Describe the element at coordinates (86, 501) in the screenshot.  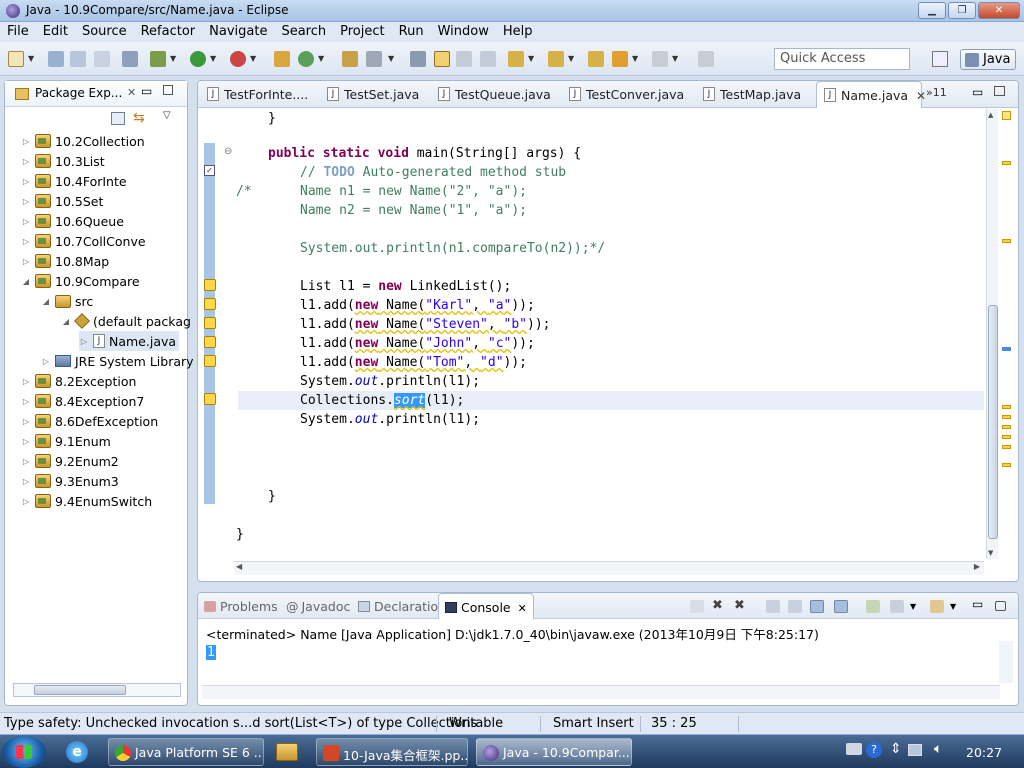
I see `tree-item: ▷ 9.4EnumSwitch` at that location.